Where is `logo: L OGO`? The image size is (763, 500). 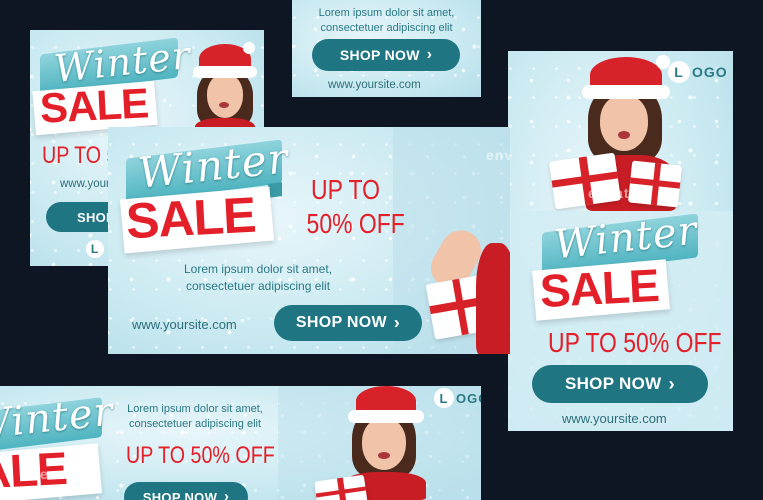 logo: L OGO is located at coordinates (457, 398).